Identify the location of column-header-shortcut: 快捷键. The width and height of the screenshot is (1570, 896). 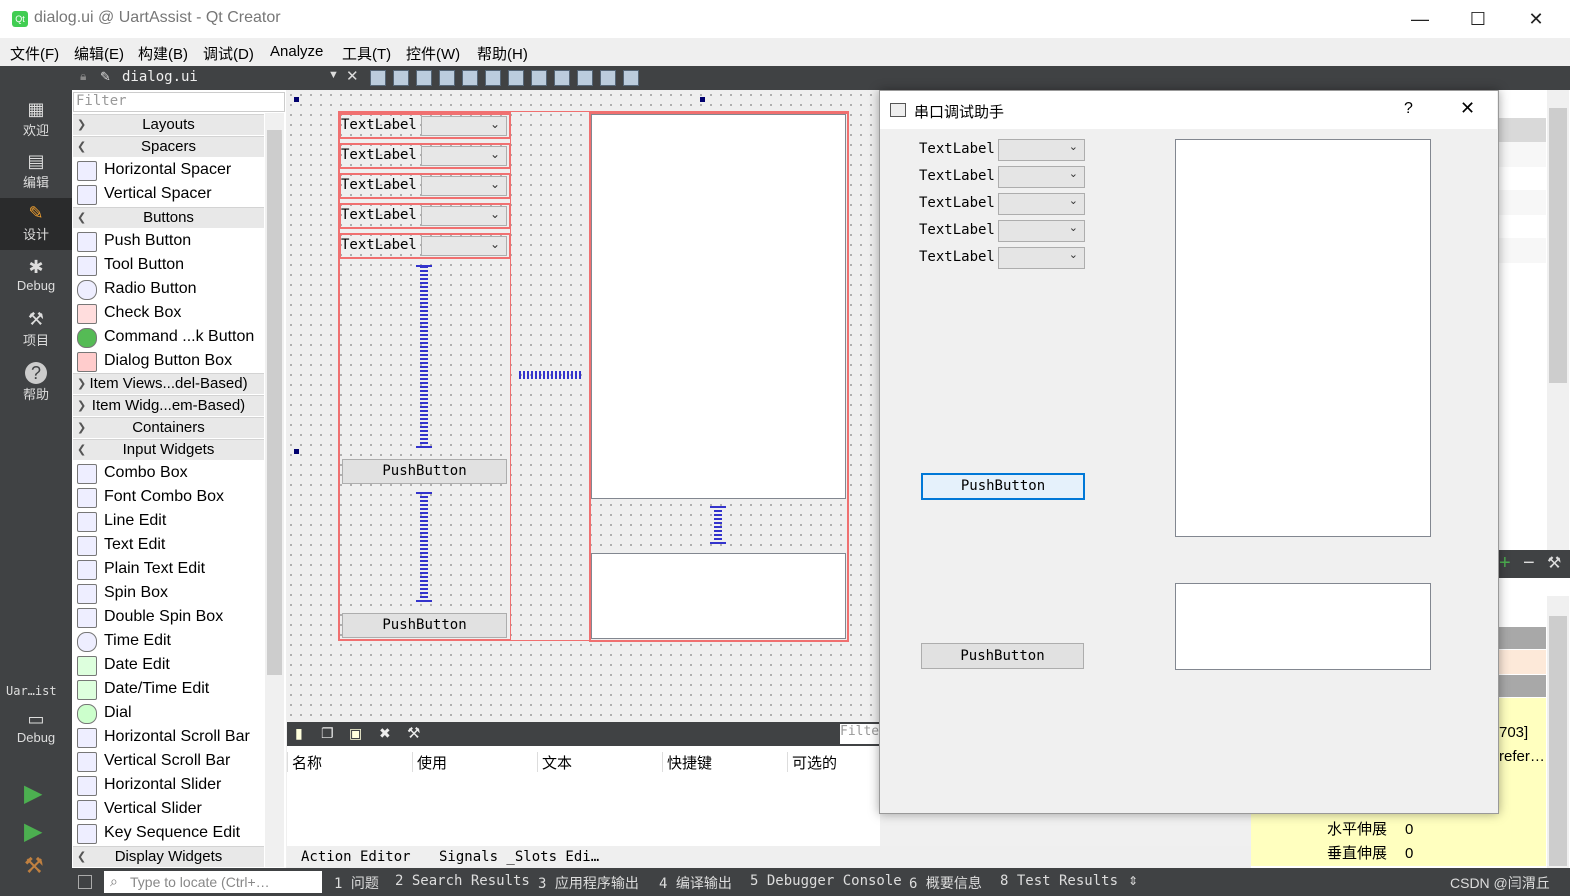
(687, 762).